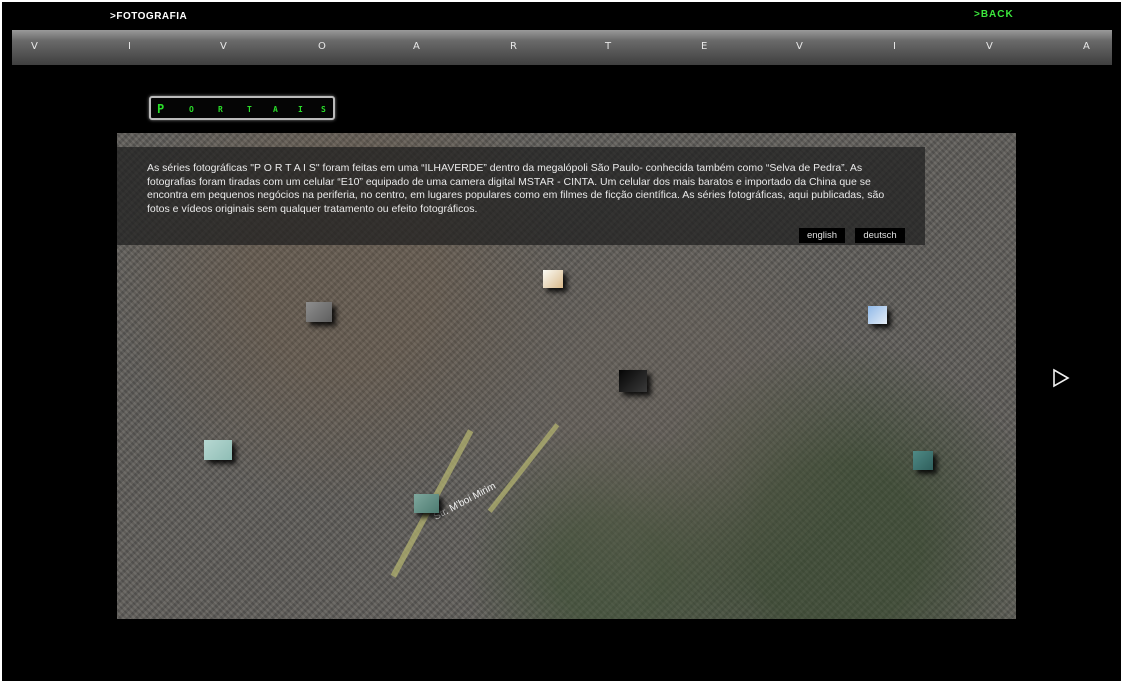 The image size is (1123, 681). What do you see at coordinates (880, 235) in the screenshot?
I see `deutsch-button: deutsch` at bounding box center [880, 235].